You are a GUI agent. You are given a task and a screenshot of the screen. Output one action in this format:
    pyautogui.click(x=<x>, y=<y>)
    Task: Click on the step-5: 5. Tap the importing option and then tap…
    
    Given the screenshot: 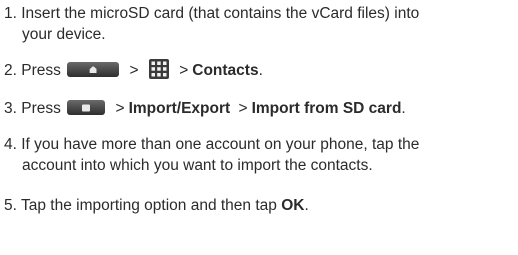 What is the action you would take?
    pyautogui.click(x=156, y=205)
    